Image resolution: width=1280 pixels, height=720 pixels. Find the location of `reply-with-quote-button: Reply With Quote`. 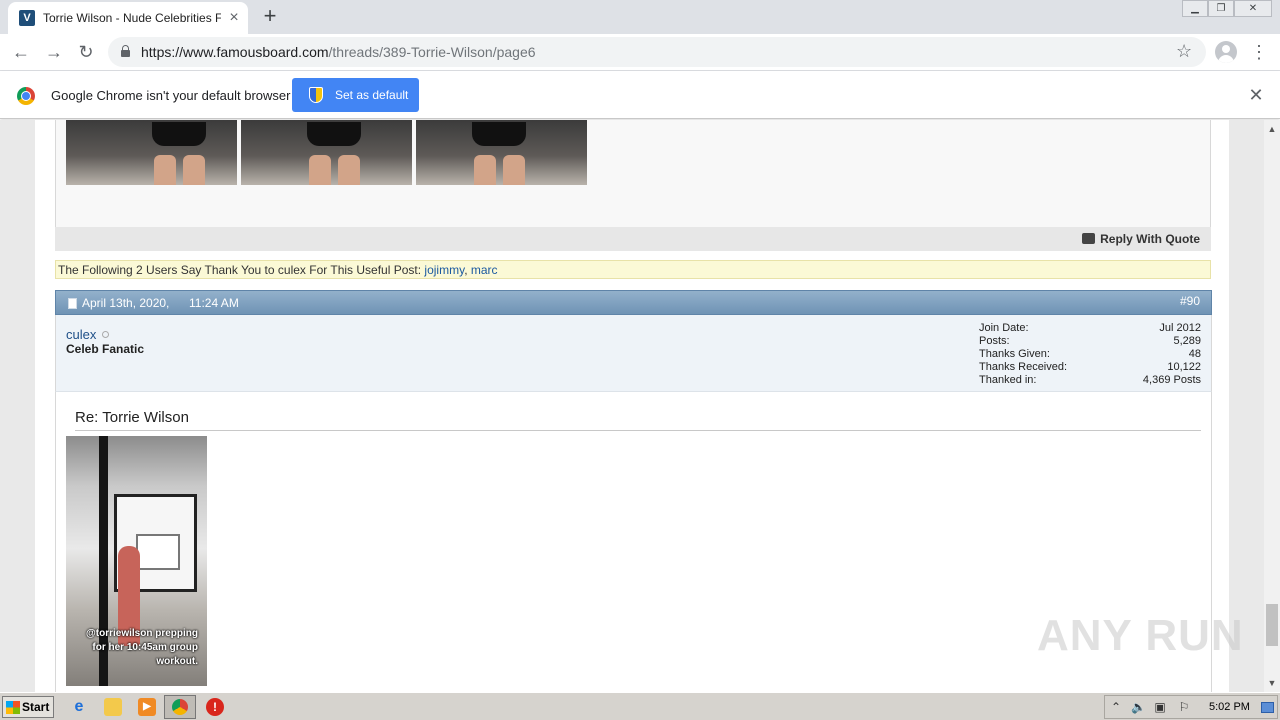

reply-with-quote-button: Reply With Quote is located at coordinates (1141, 239).